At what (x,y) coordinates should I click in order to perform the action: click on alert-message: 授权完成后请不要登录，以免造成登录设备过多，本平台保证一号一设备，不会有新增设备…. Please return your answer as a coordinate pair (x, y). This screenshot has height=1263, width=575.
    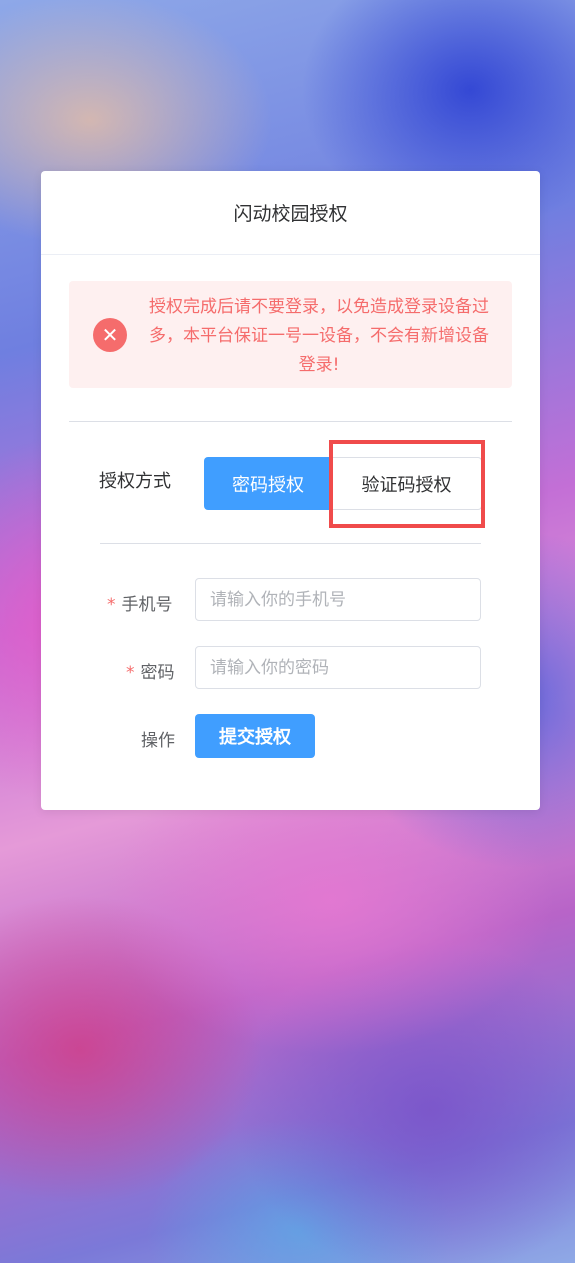
    Looking at the image, I should click on (319, 336).